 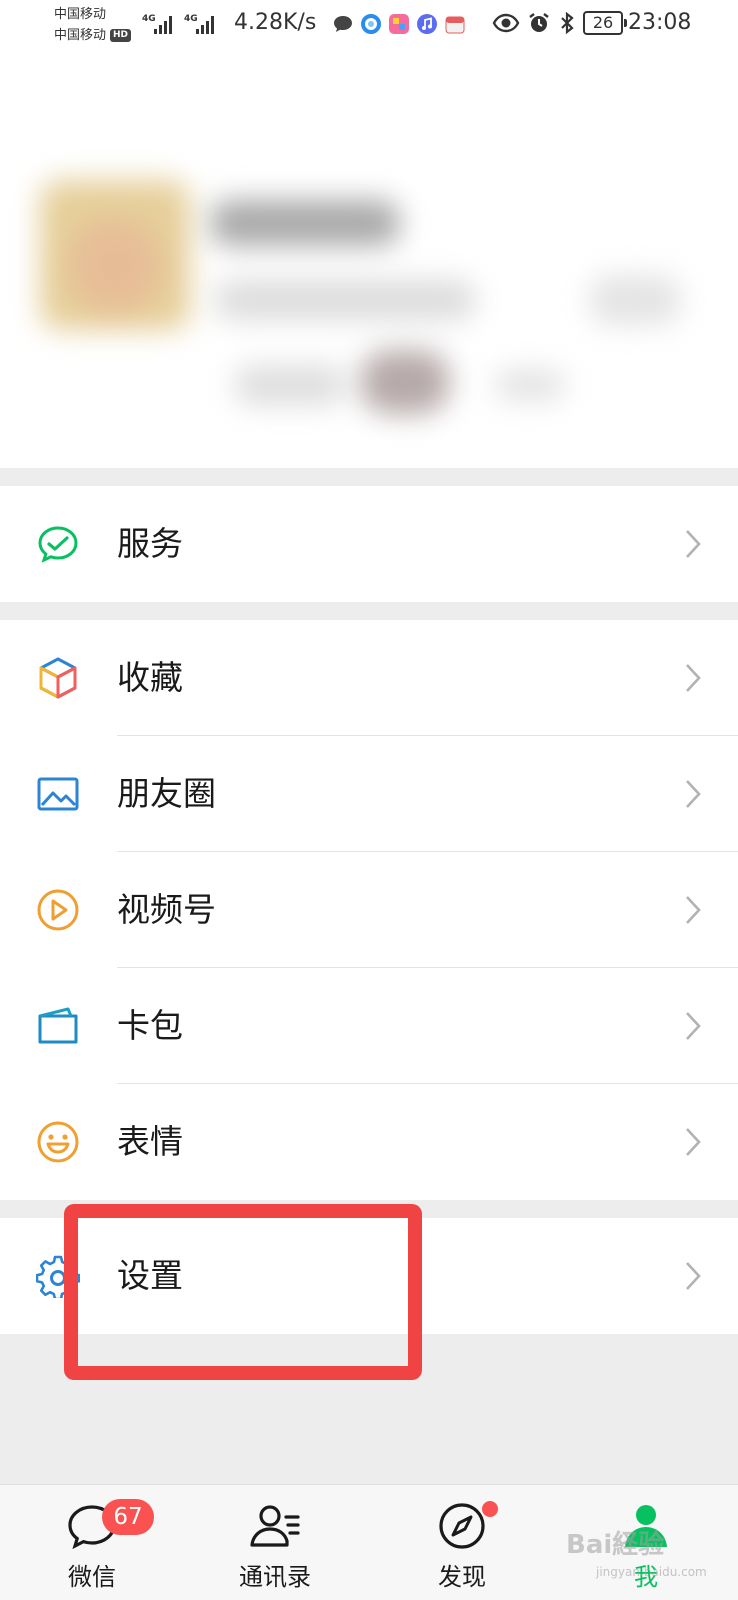 What do you see at coordinates (93, 25) in the screenshot?
I see `carrier-info: 中国移动 中国移动 HD` at bounding box center [93, 25].